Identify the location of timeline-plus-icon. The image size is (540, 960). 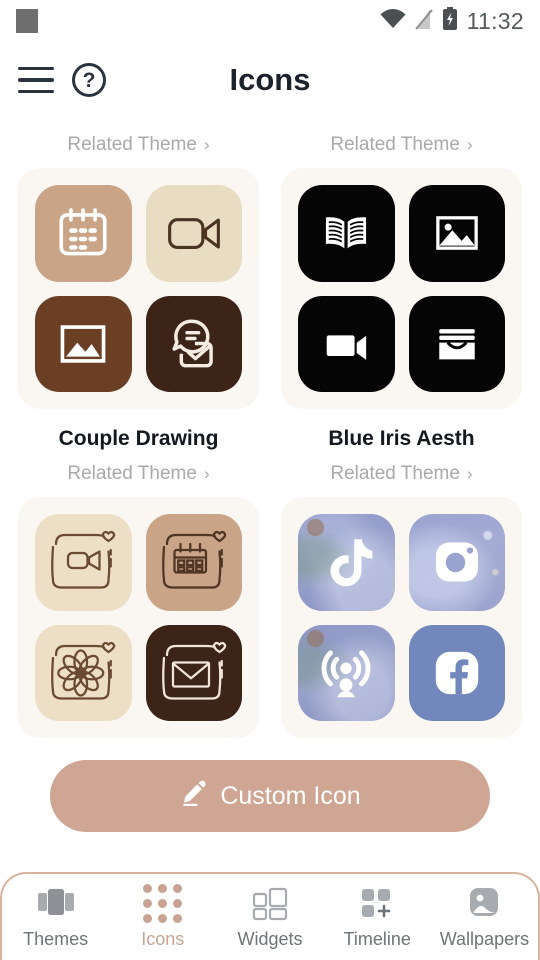
(377, 903).